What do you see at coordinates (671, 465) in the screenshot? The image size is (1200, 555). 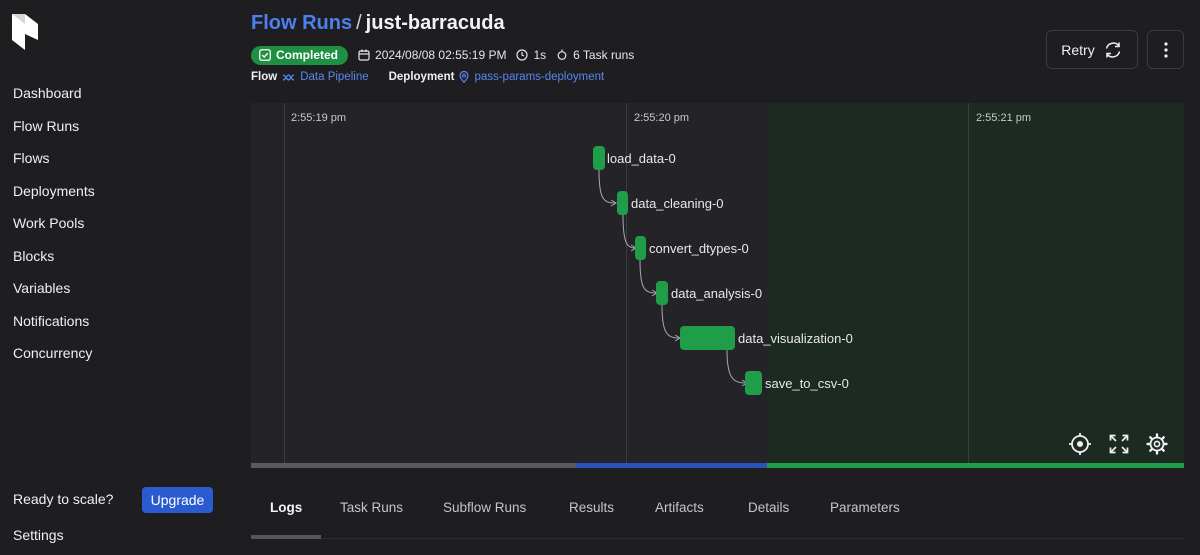 I see `timeline-viewport-indicator` at bounding box center [671, 465].